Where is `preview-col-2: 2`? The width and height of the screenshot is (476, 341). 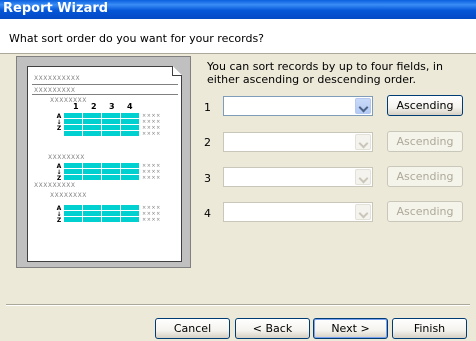 preview-col-2: 2 is located at coordinates (94, 106).